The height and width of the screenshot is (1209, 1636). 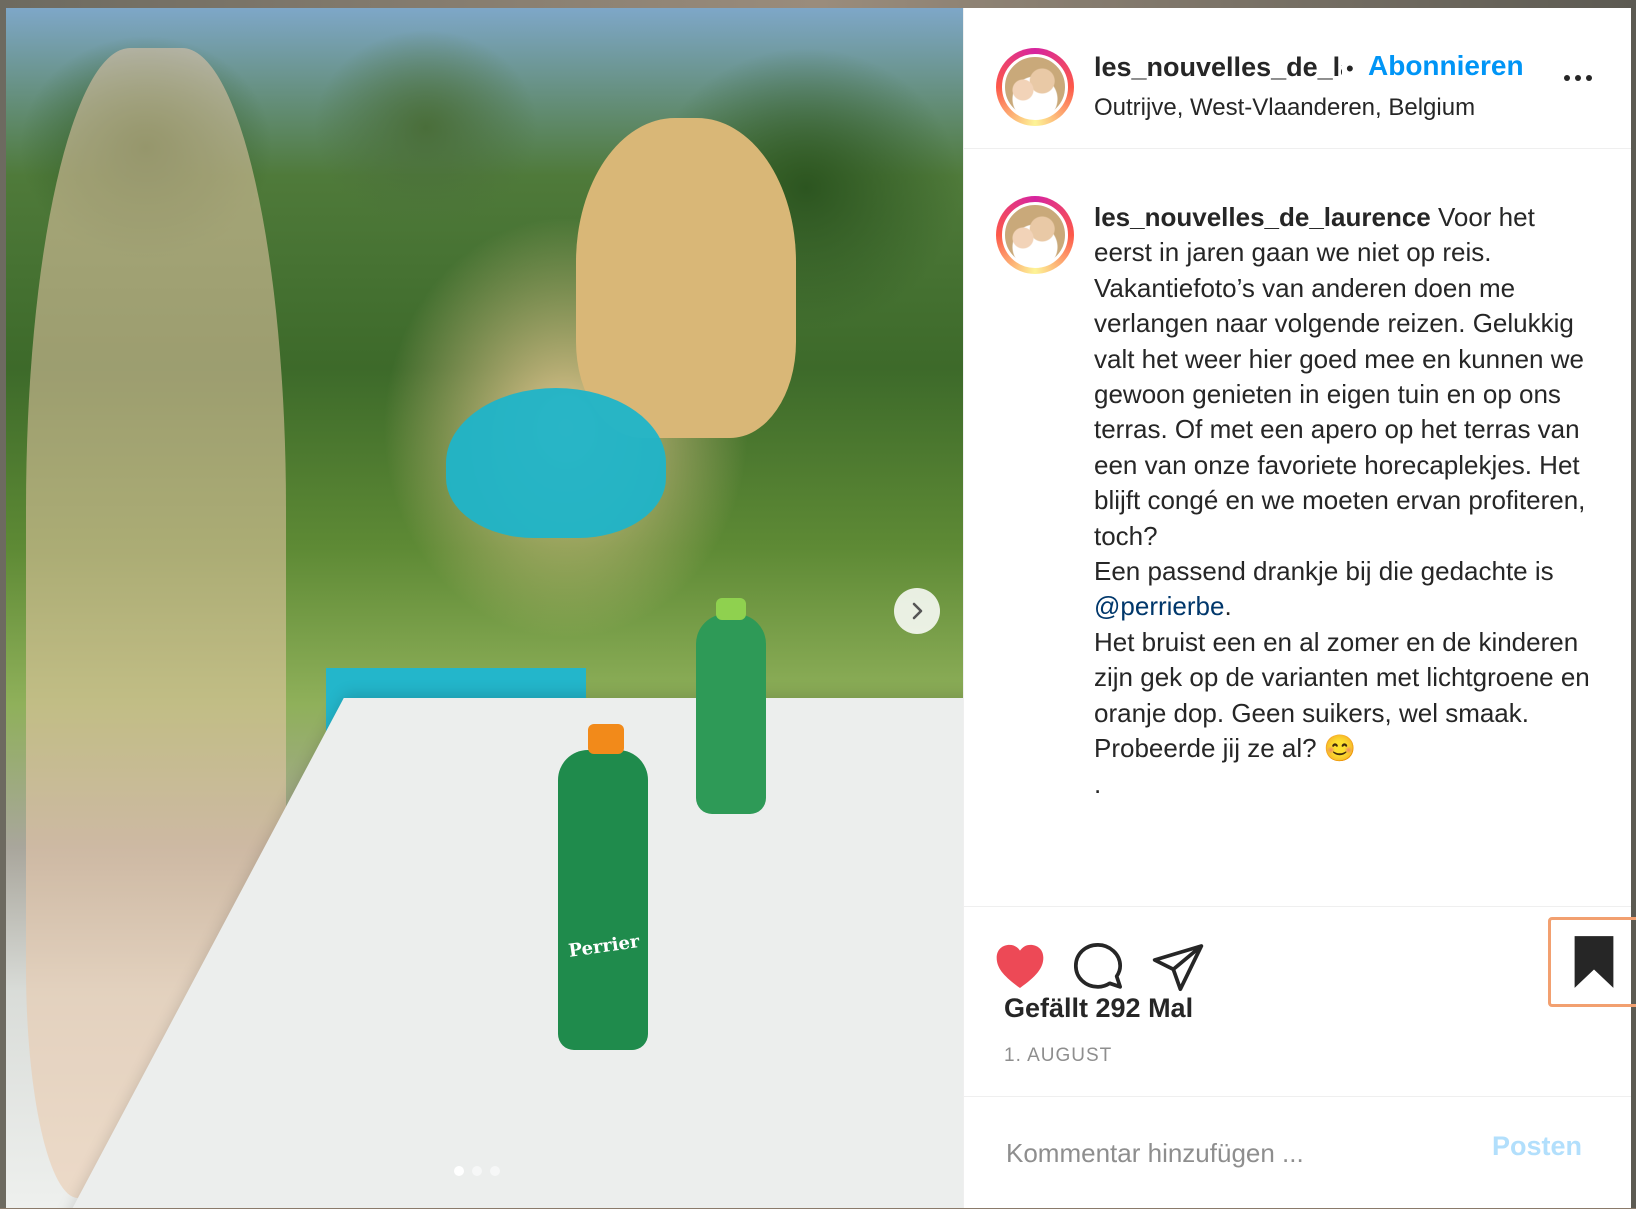 I want to click on carousel-next-button, so click(x=917, y=611).